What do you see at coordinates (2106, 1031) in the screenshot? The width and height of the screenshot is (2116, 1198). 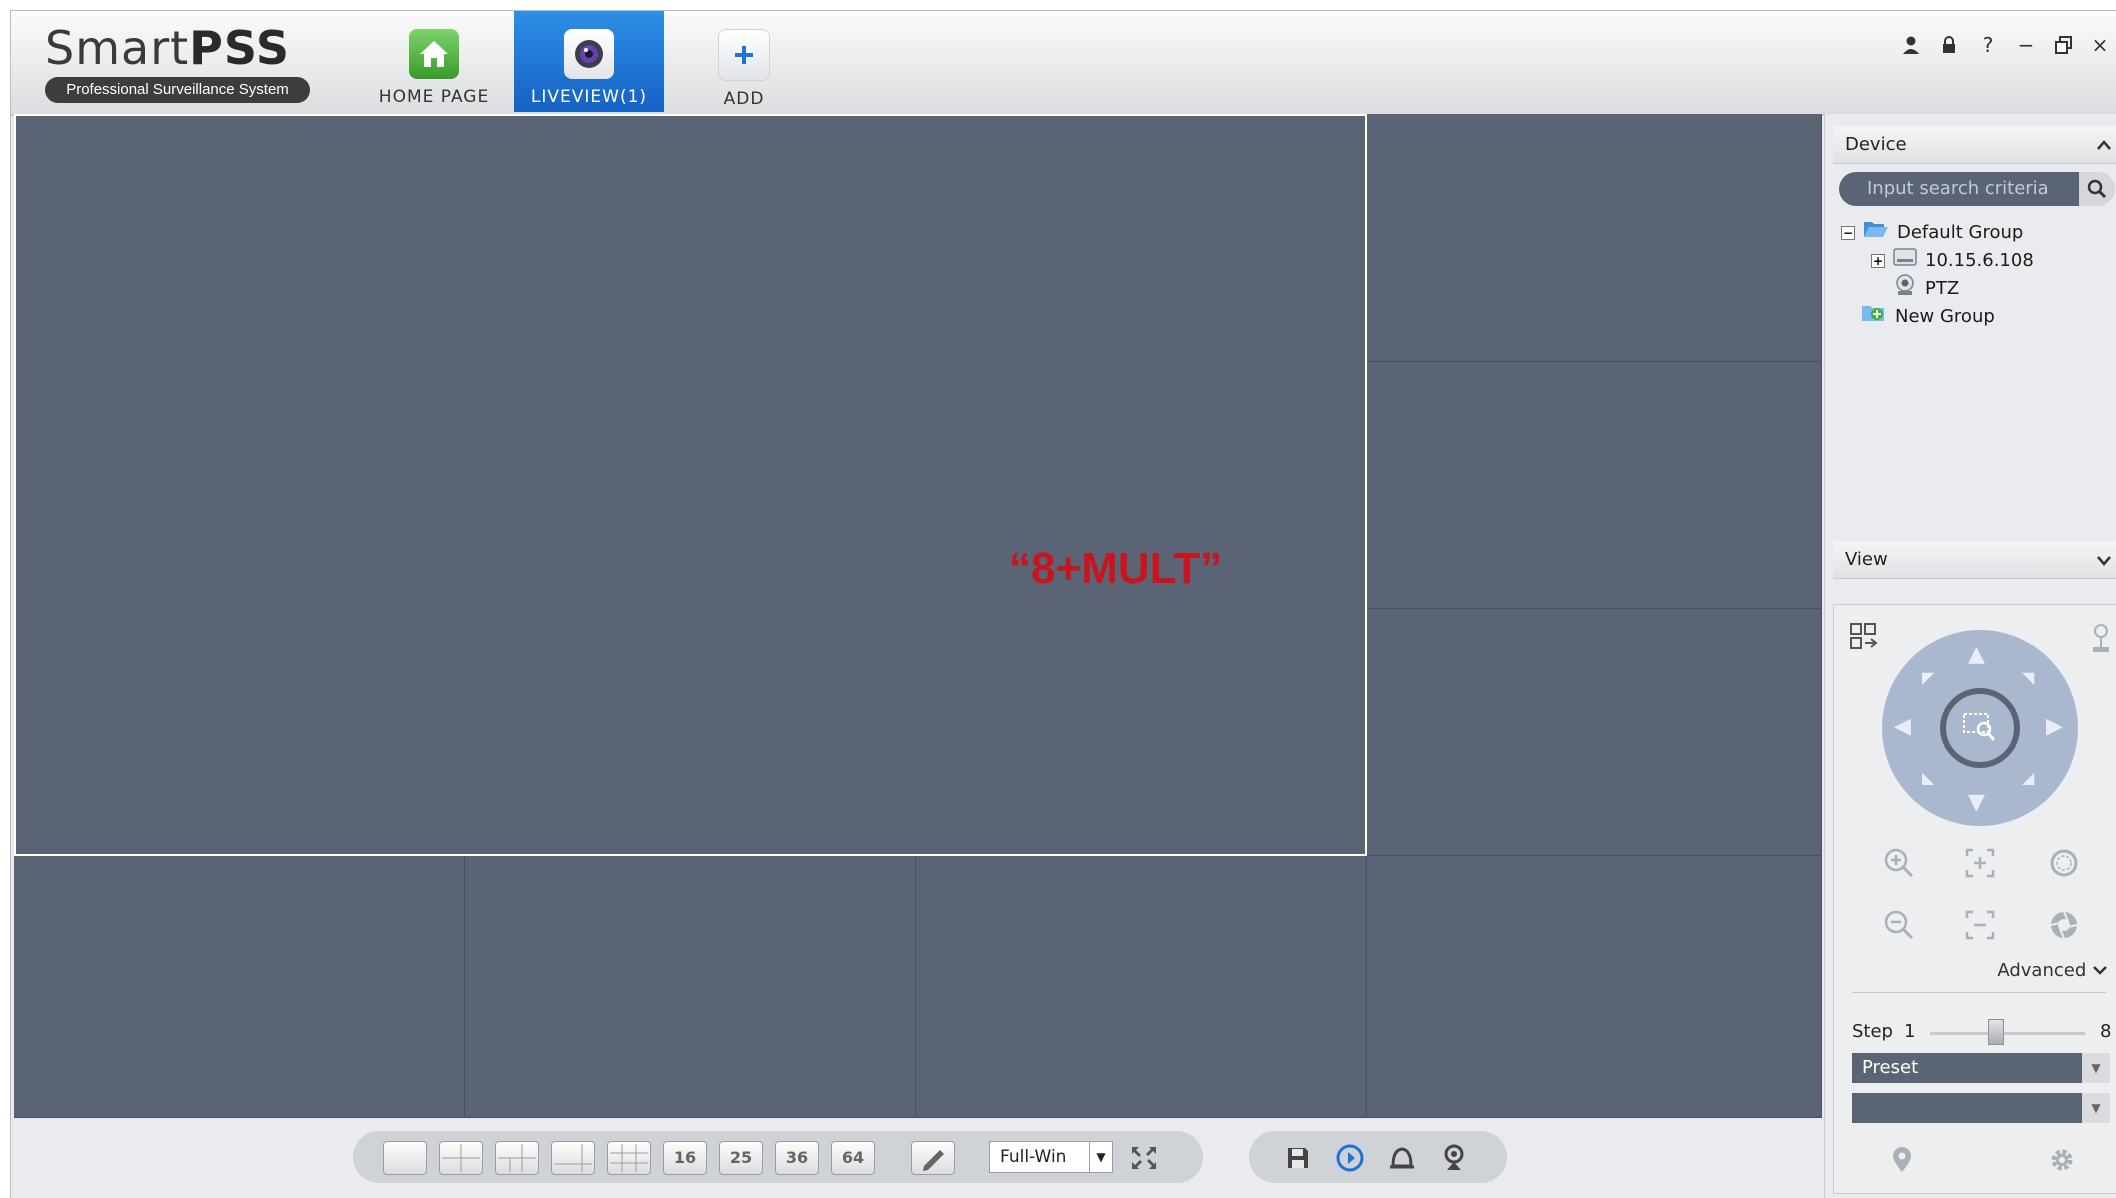 I see `step-max-label: 8` at bounding box center [2106, 1031].